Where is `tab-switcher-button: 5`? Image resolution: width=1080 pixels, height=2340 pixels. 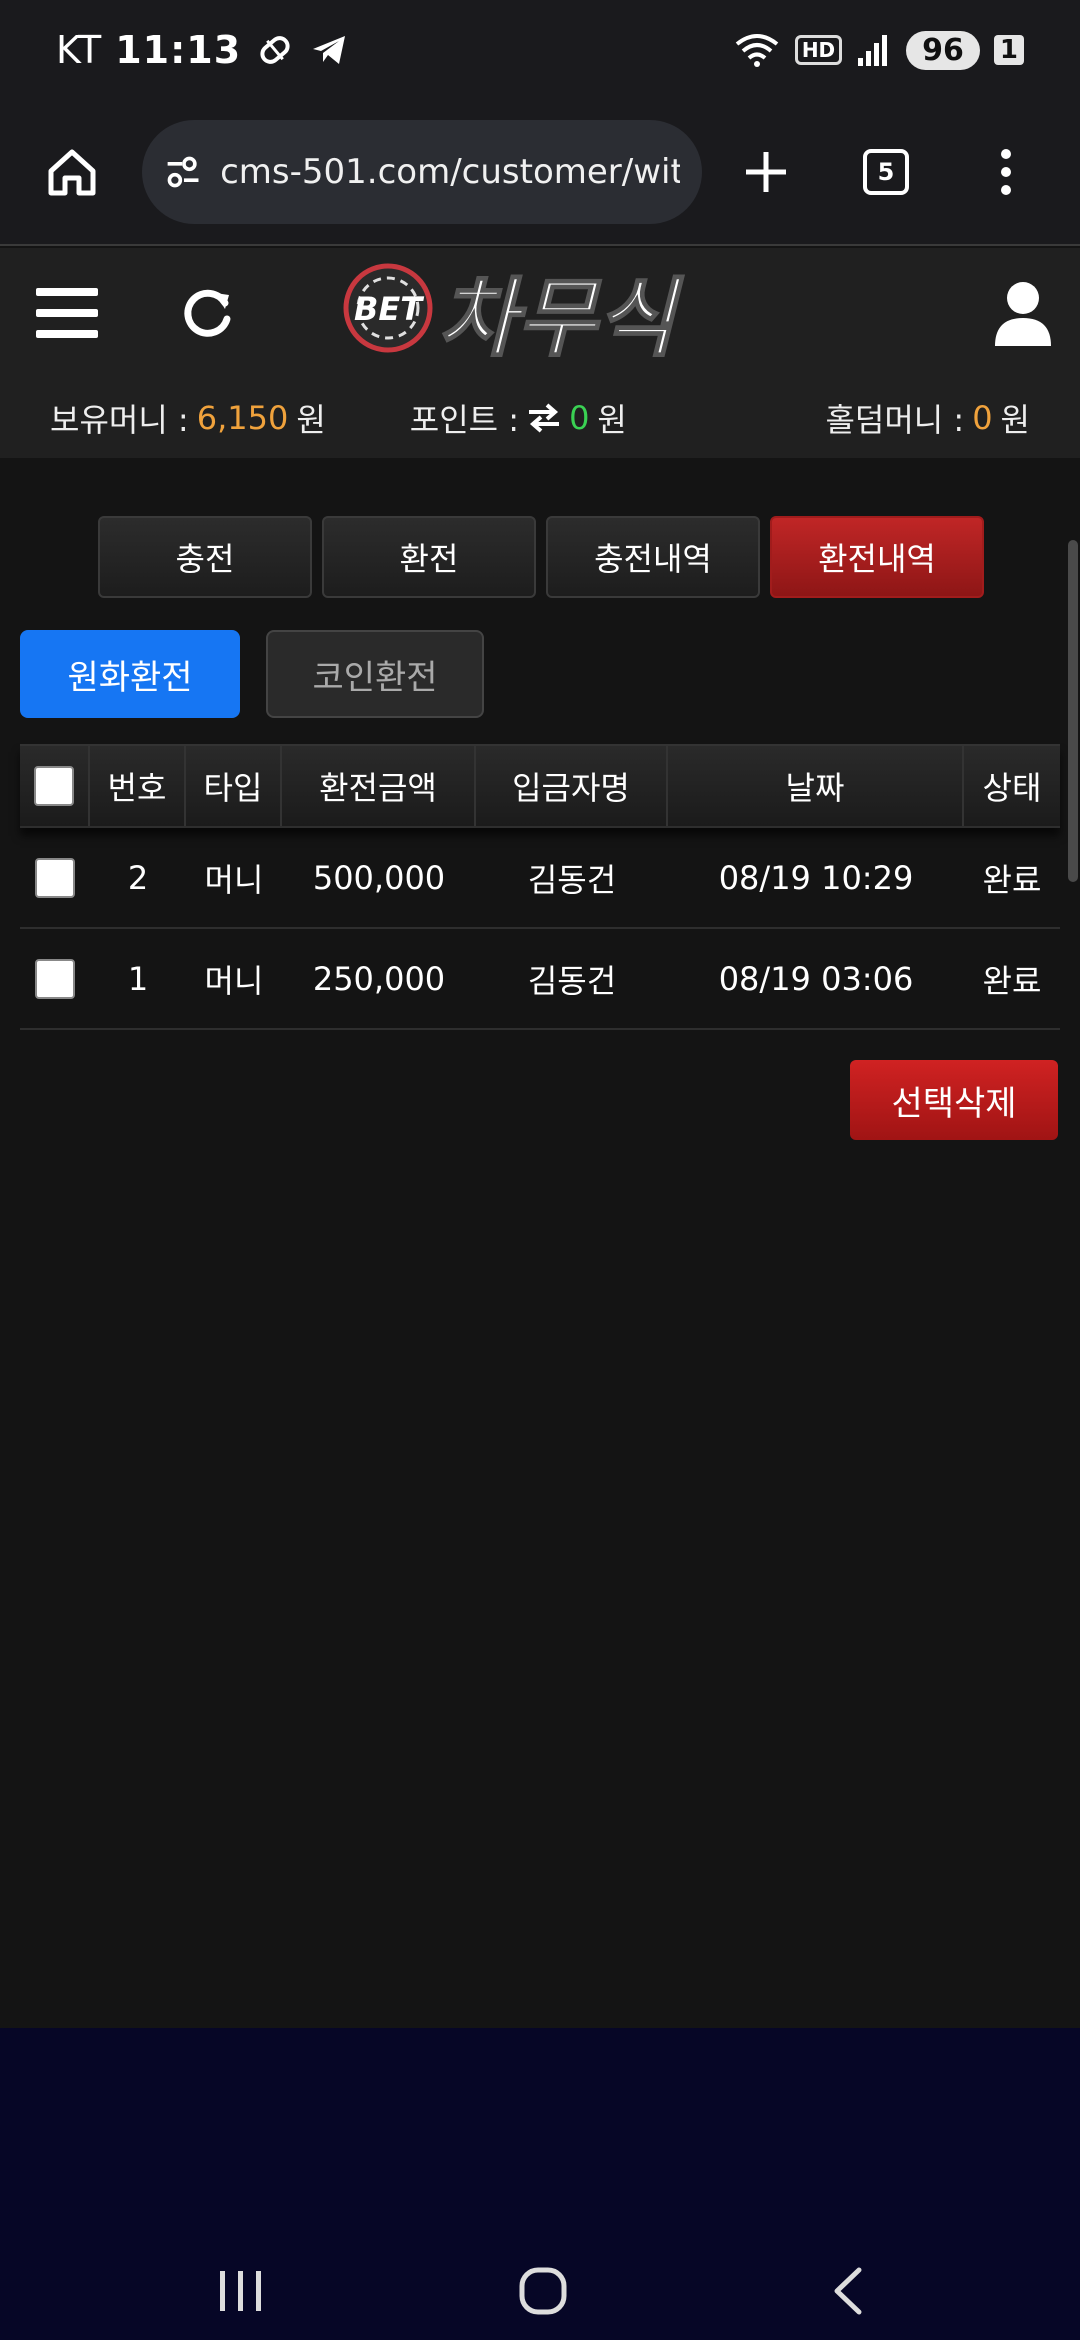
tab-switcher-button: 5 is located at coordinates (886, 172).